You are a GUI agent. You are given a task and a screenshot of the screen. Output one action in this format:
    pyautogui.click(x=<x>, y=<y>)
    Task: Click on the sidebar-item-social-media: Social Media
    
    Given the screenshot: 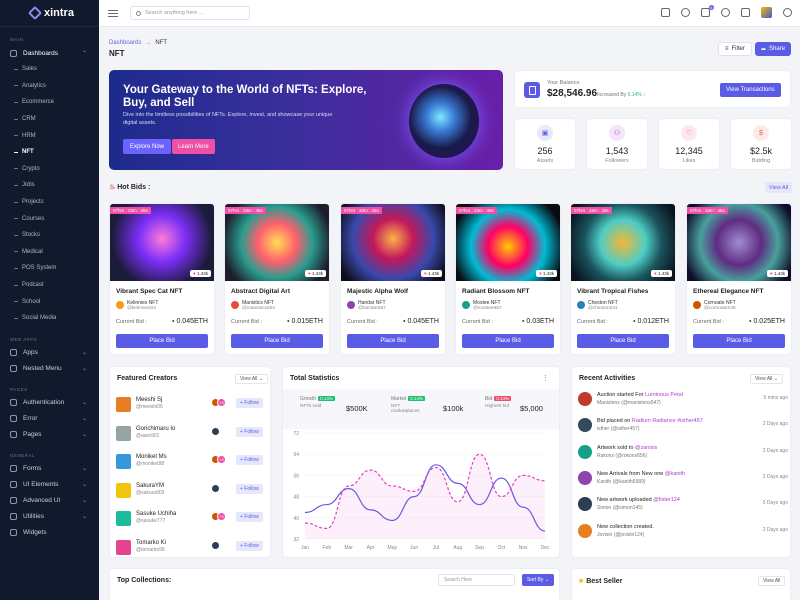 What is the action you would take?
    pyautogui.click(x=49, y=318)
    